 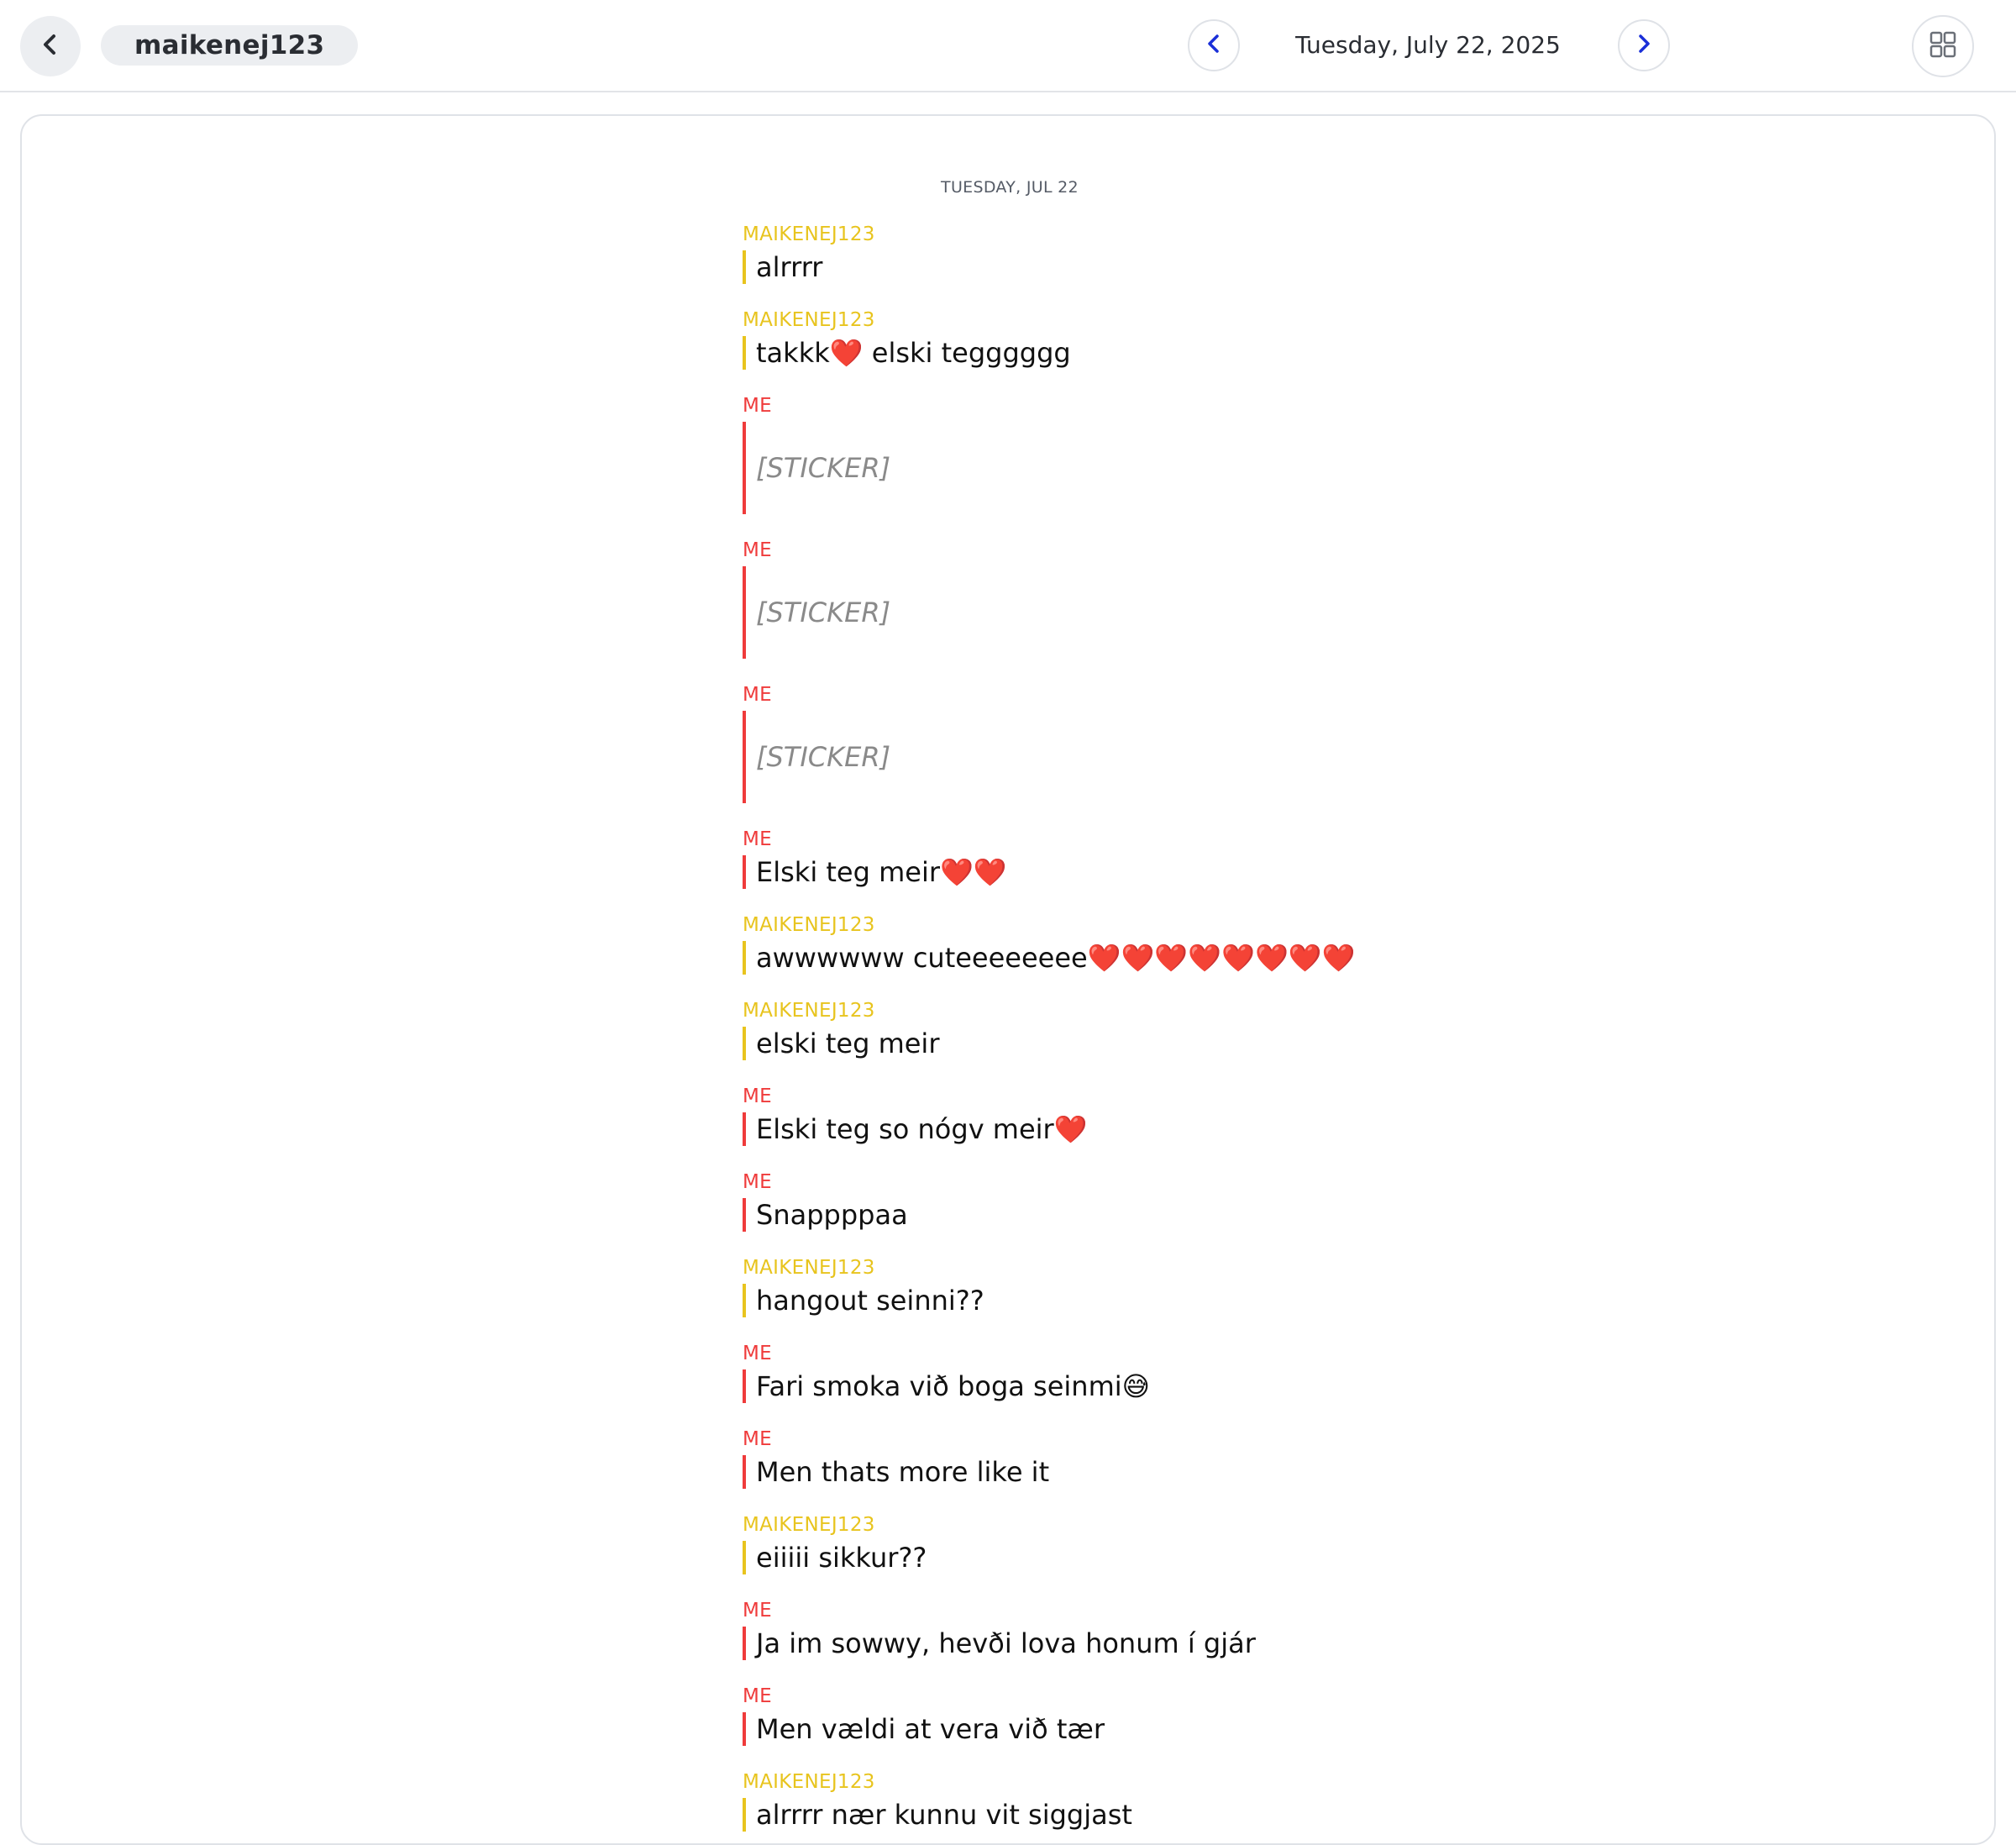 What do you see at coordinates (1163, 872) in the screenshot?
I see `message-text: Elski teg meir❤️❤️` at bounding box center [1163, 872].